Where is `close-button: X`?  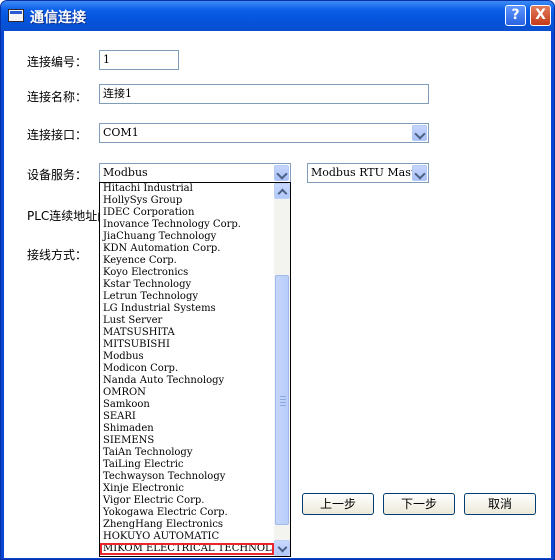
close-button: X is located at coordinates (540, 15).